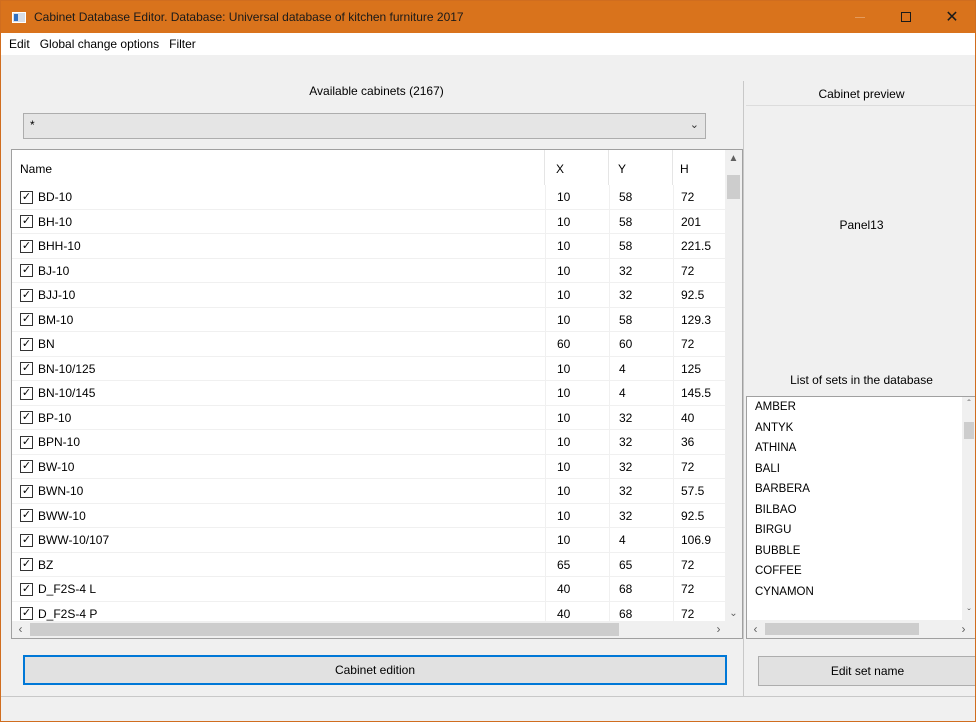 Image resolution: width=976 pixels, height=722 pixels. What do you see at coordinates (278, 540) in the screenshot?
I see `name-cell: ✓ BWW-10/107` at bounding box center [278, 540].